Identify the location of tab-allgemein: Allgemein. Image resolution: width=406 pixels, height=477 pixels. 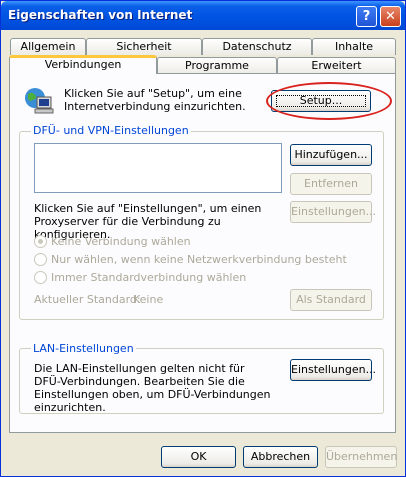
(48, 46).